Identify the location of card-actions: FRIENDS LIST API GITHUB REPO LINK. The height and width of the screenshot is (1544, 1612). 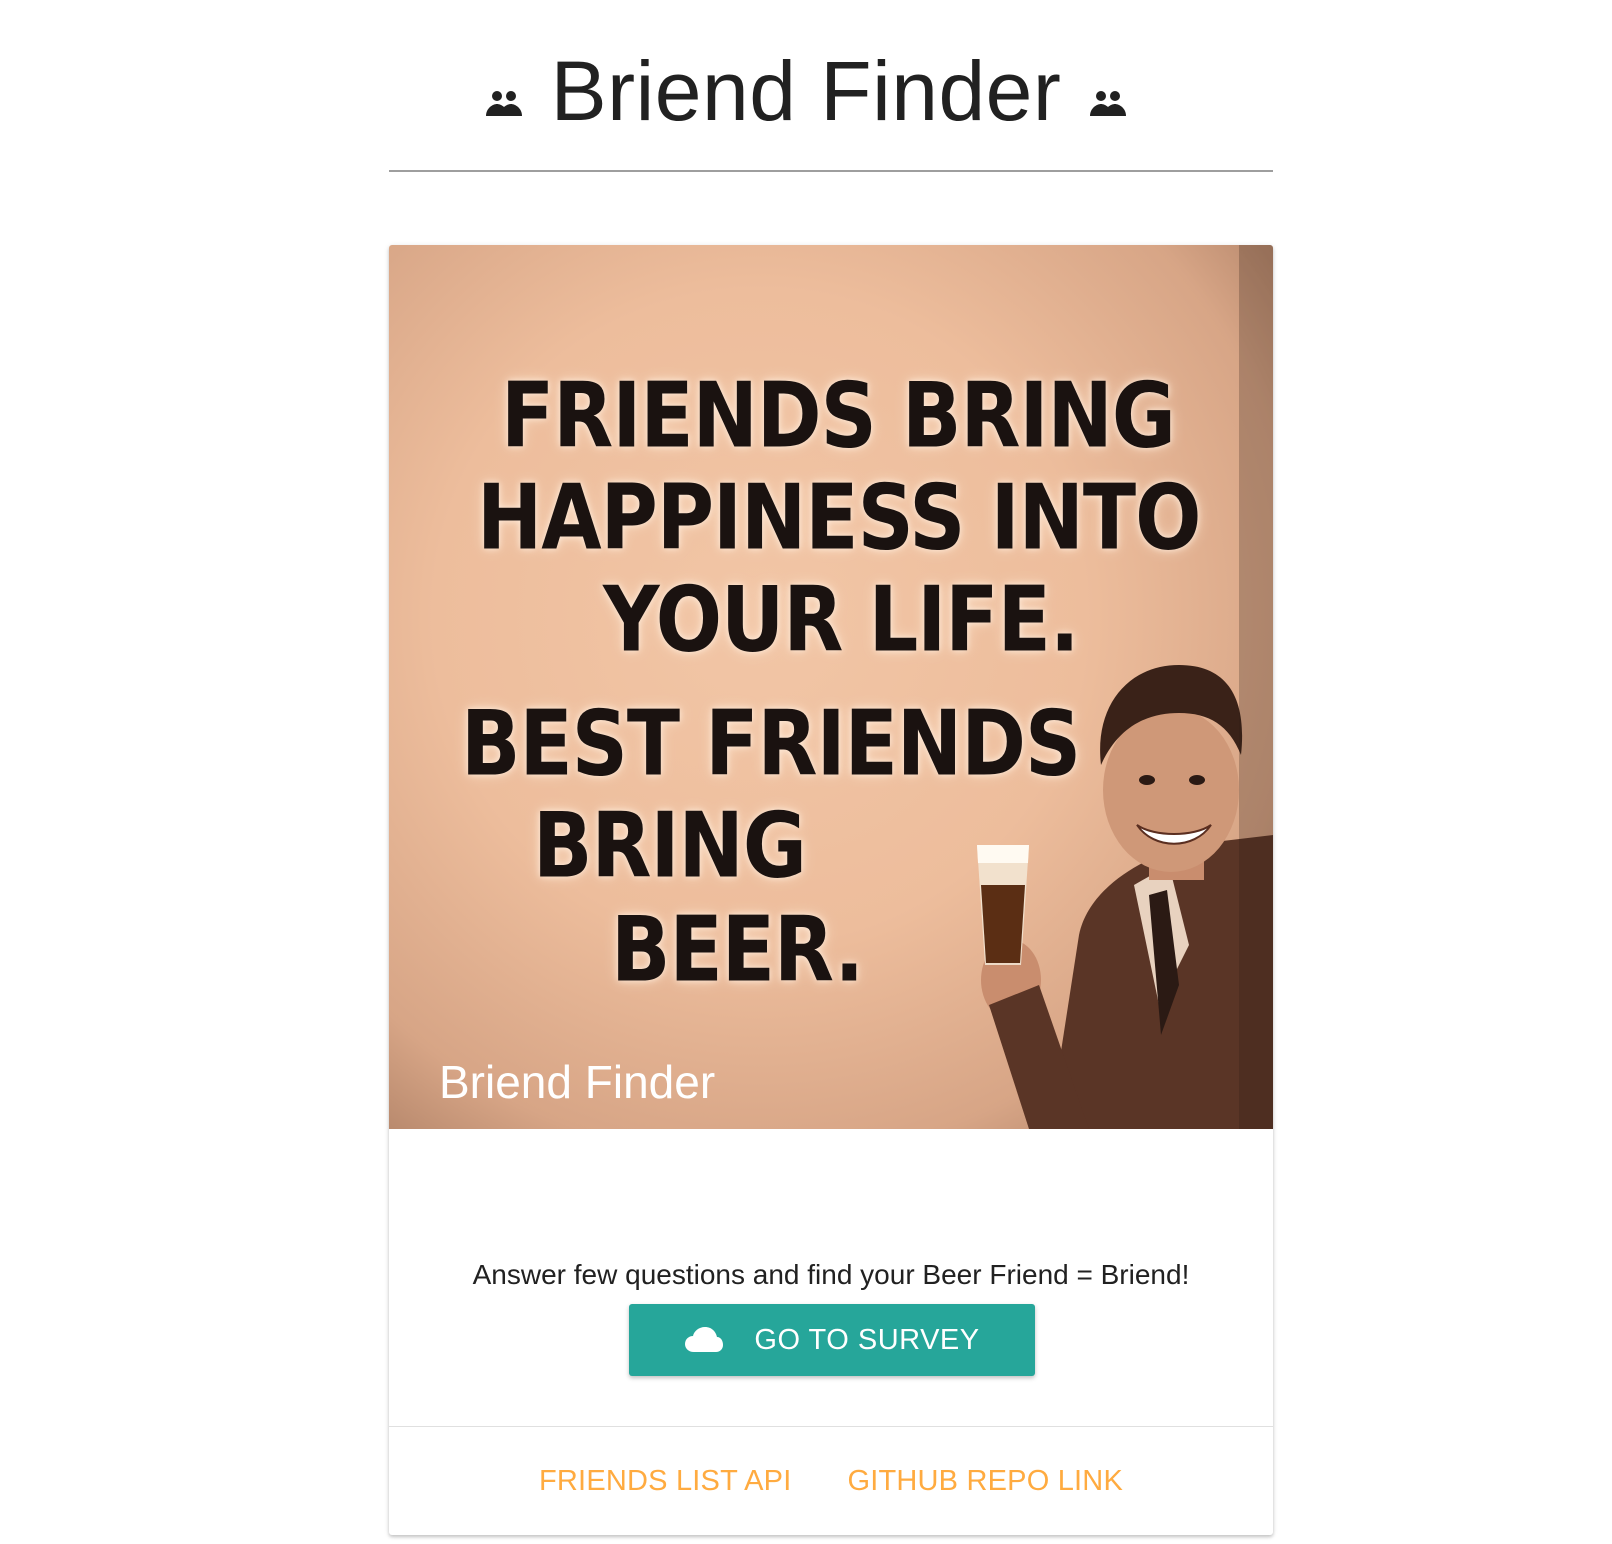
(831, 1480).